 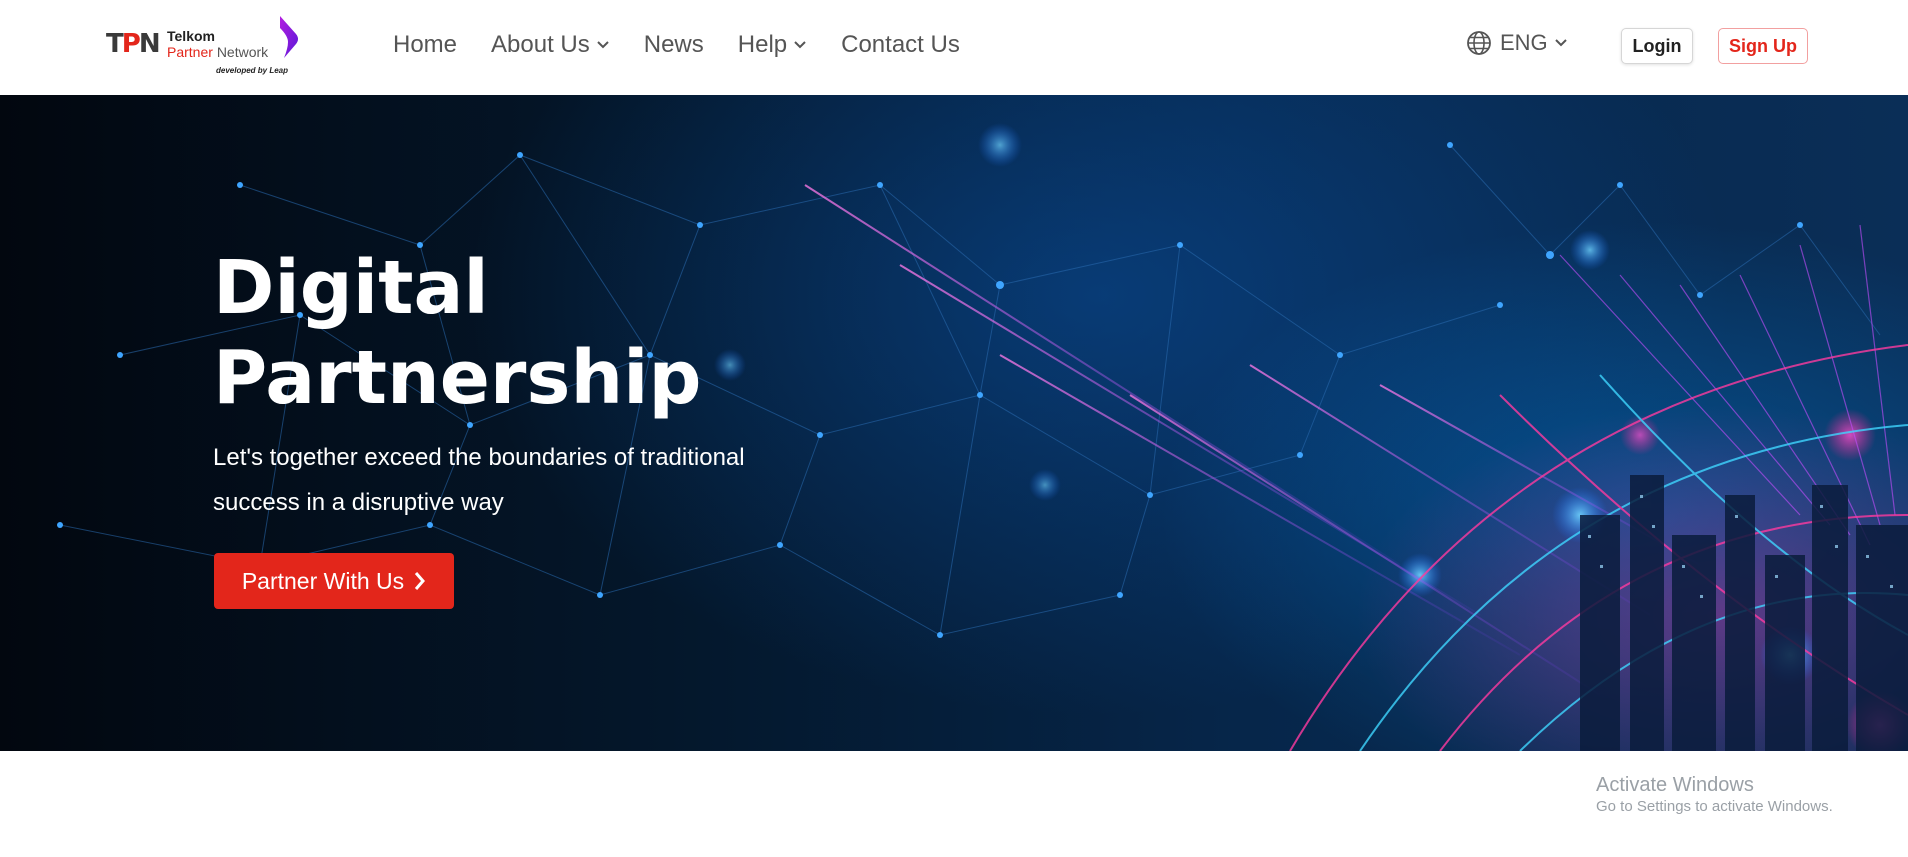 I want to click on watermark-subtitle: Go to Settings to activate Windows., so click(x=1714, y=806).